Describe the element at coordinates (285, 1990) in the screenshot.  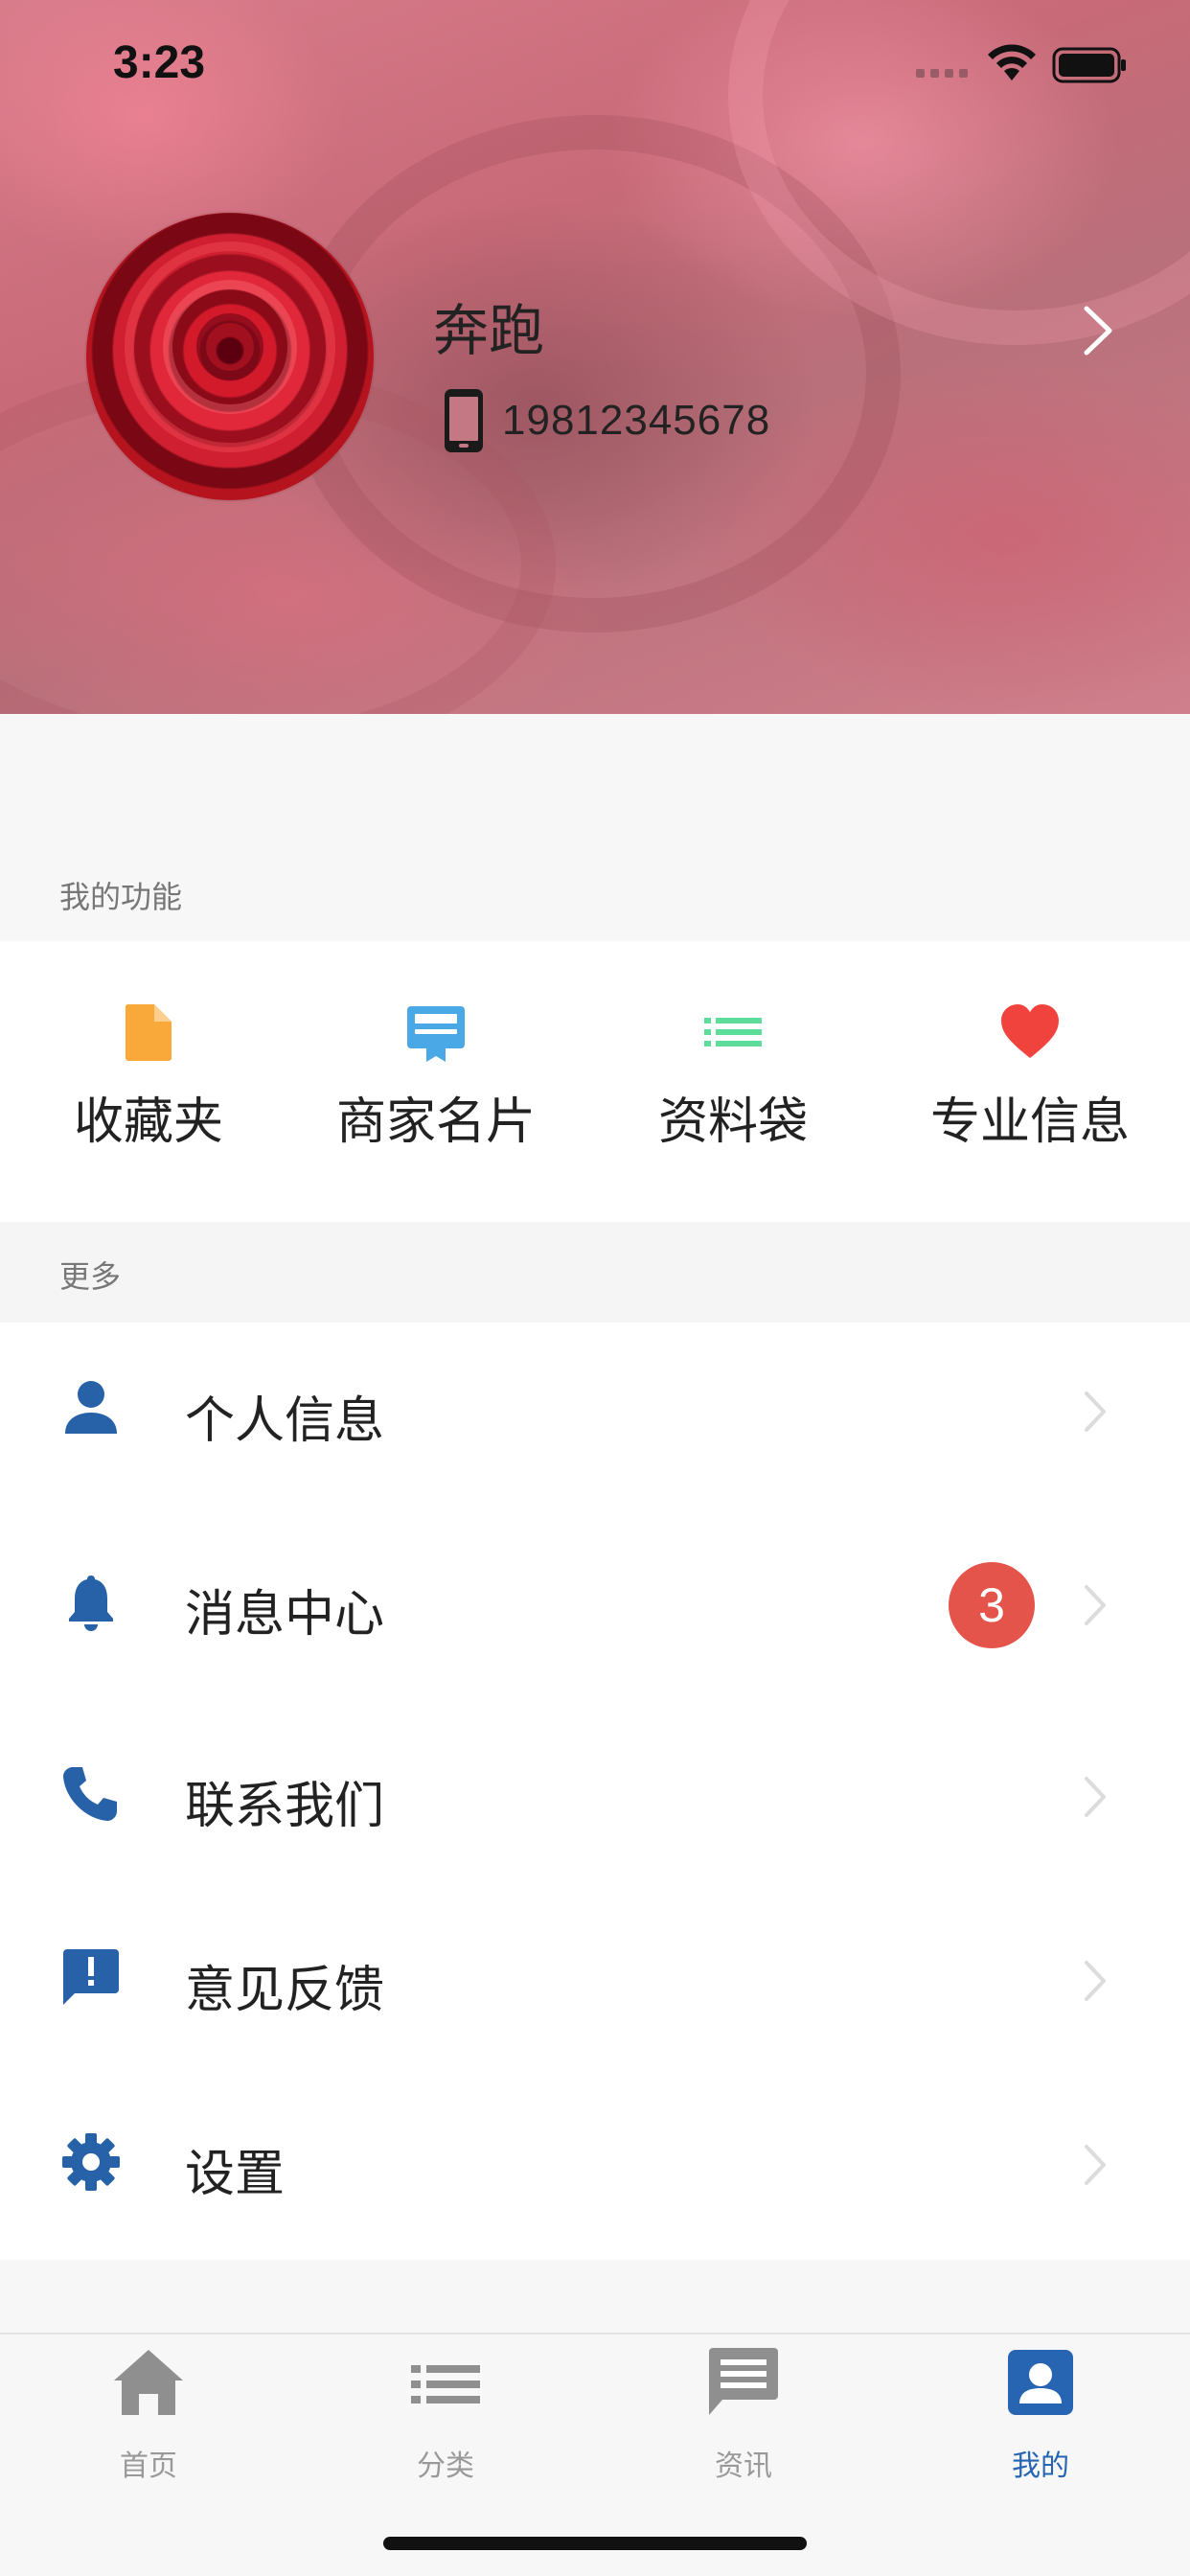
I see `menu-item-label: 意见反馈` at that location.